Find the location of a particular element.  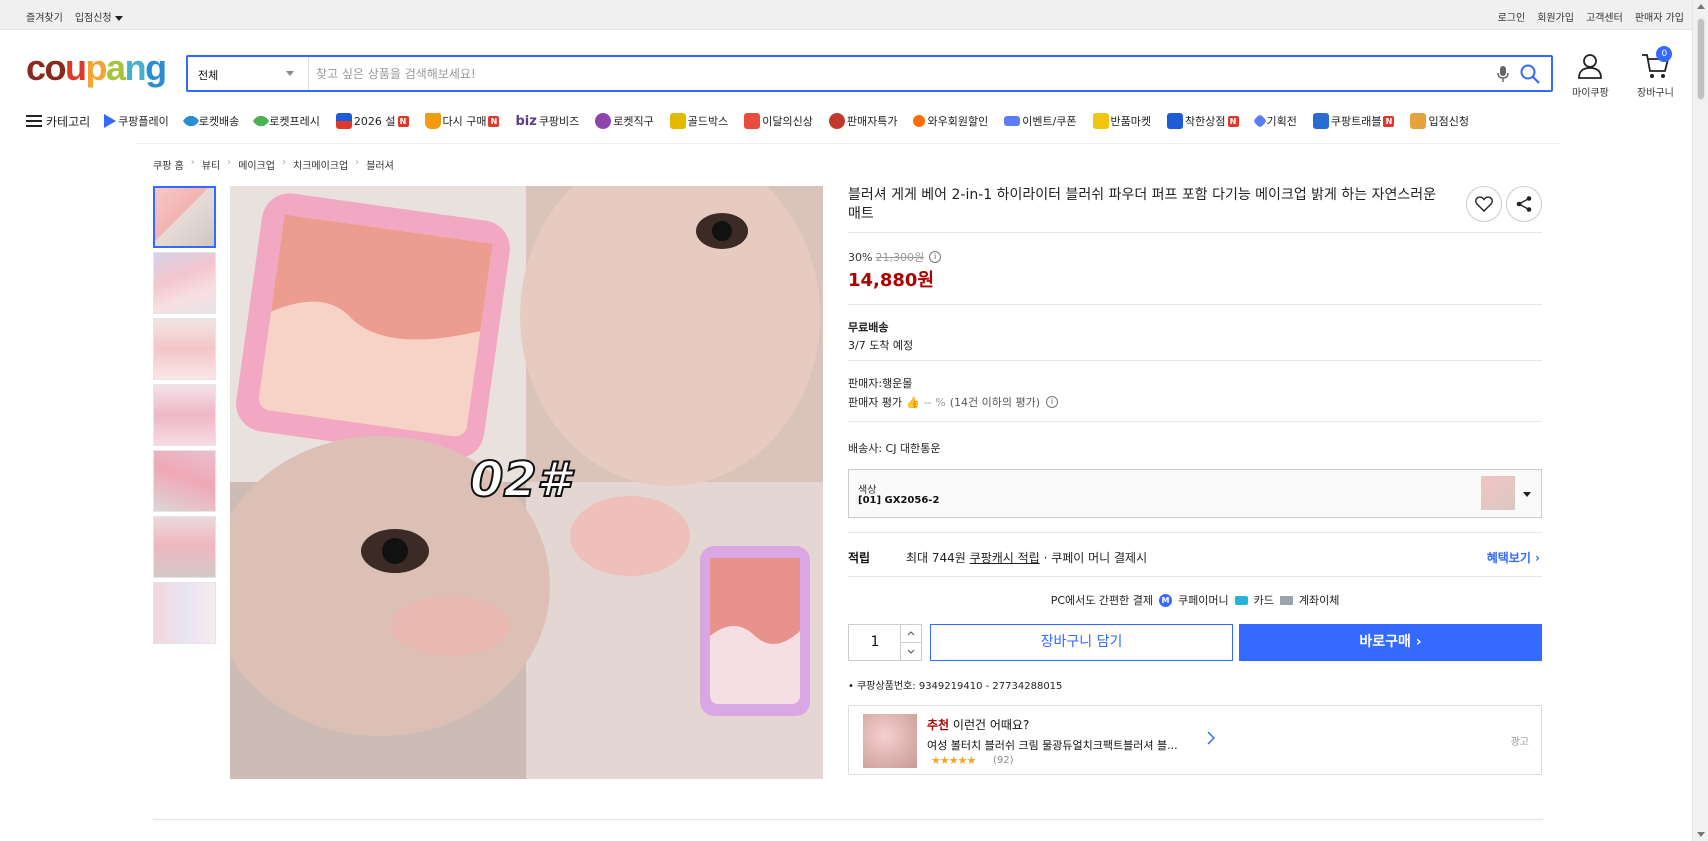

nav-item-2026-seol: 2026 설N is located at coordinates (372, 121).